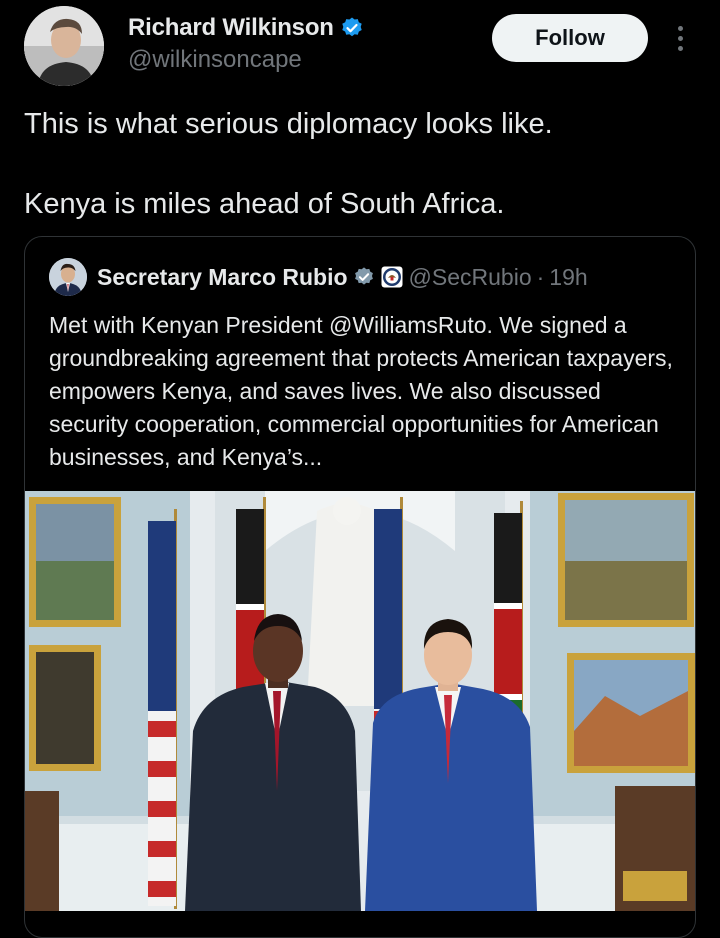 This screenshot has height=938, width=720. What do you see at coordinates (392, 277) in the screenshot?
I see `state-department-seal-icon` at bounding box center [392, 277].